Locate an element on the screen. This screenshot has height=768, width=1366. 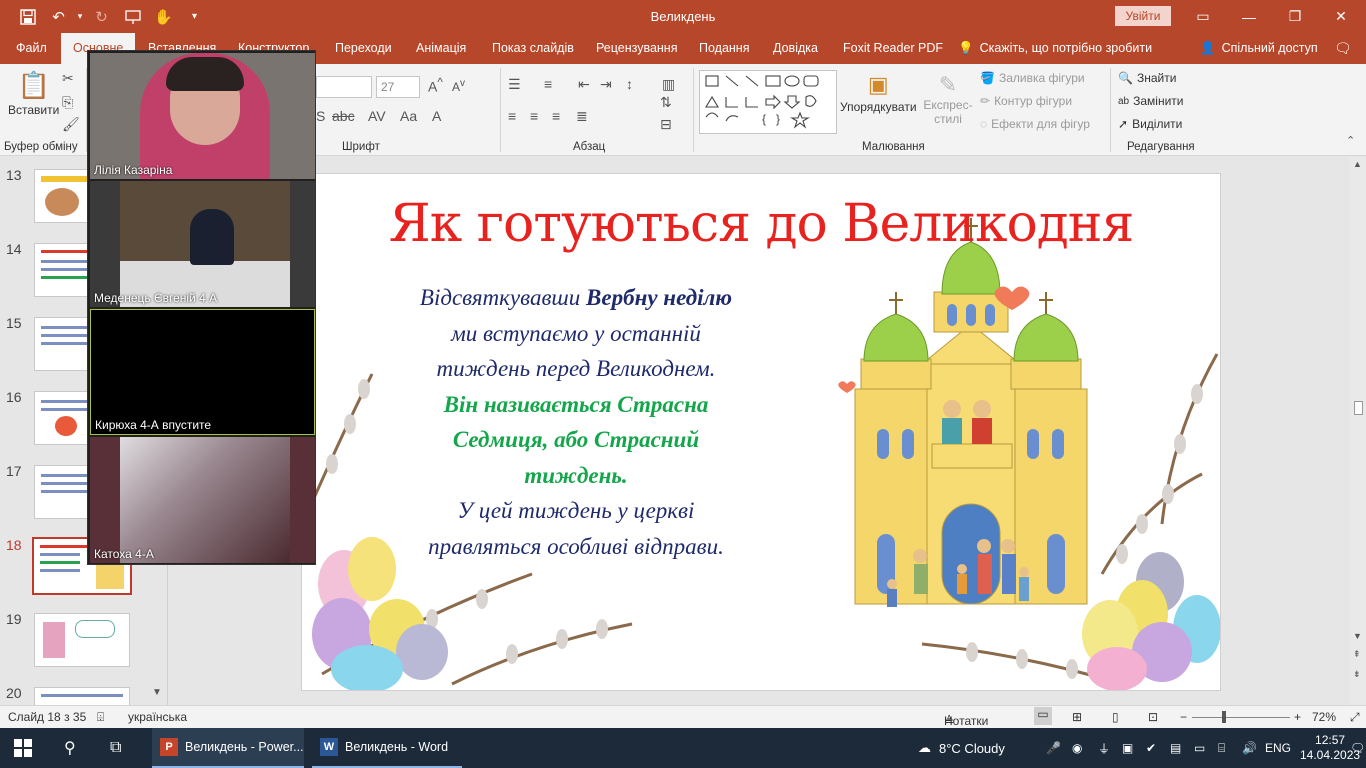
tab-transitions: Переходи is located at coordinates (363, 48).